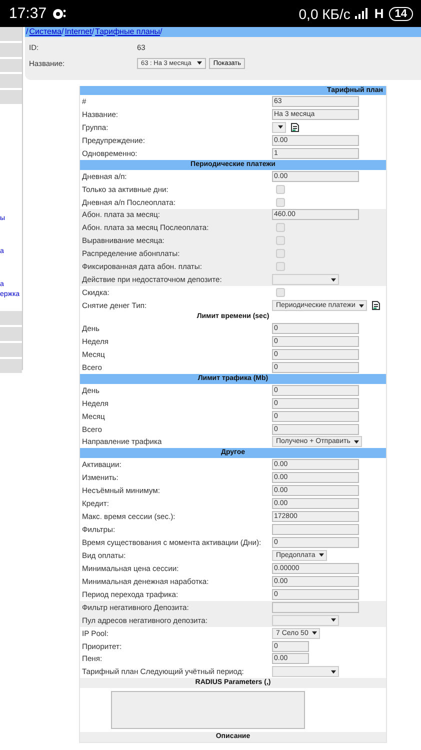 The image size is (421, 750). What do you see at coordinates (400, 13) in the screenshot?
I see `battery-level: 14` at bounding box center [400, 13].